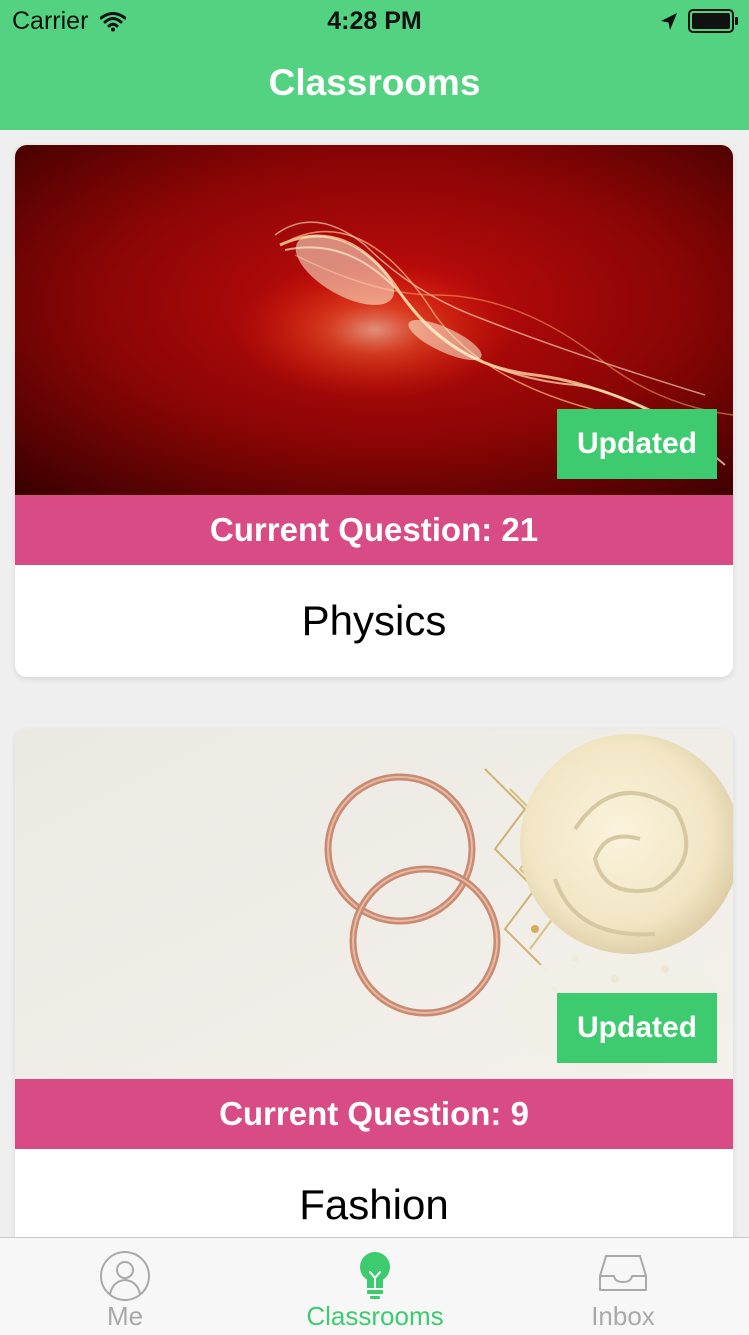  I want to click on nav-header: Carrier 4:28 PM Classrooms, so click(374, 65).